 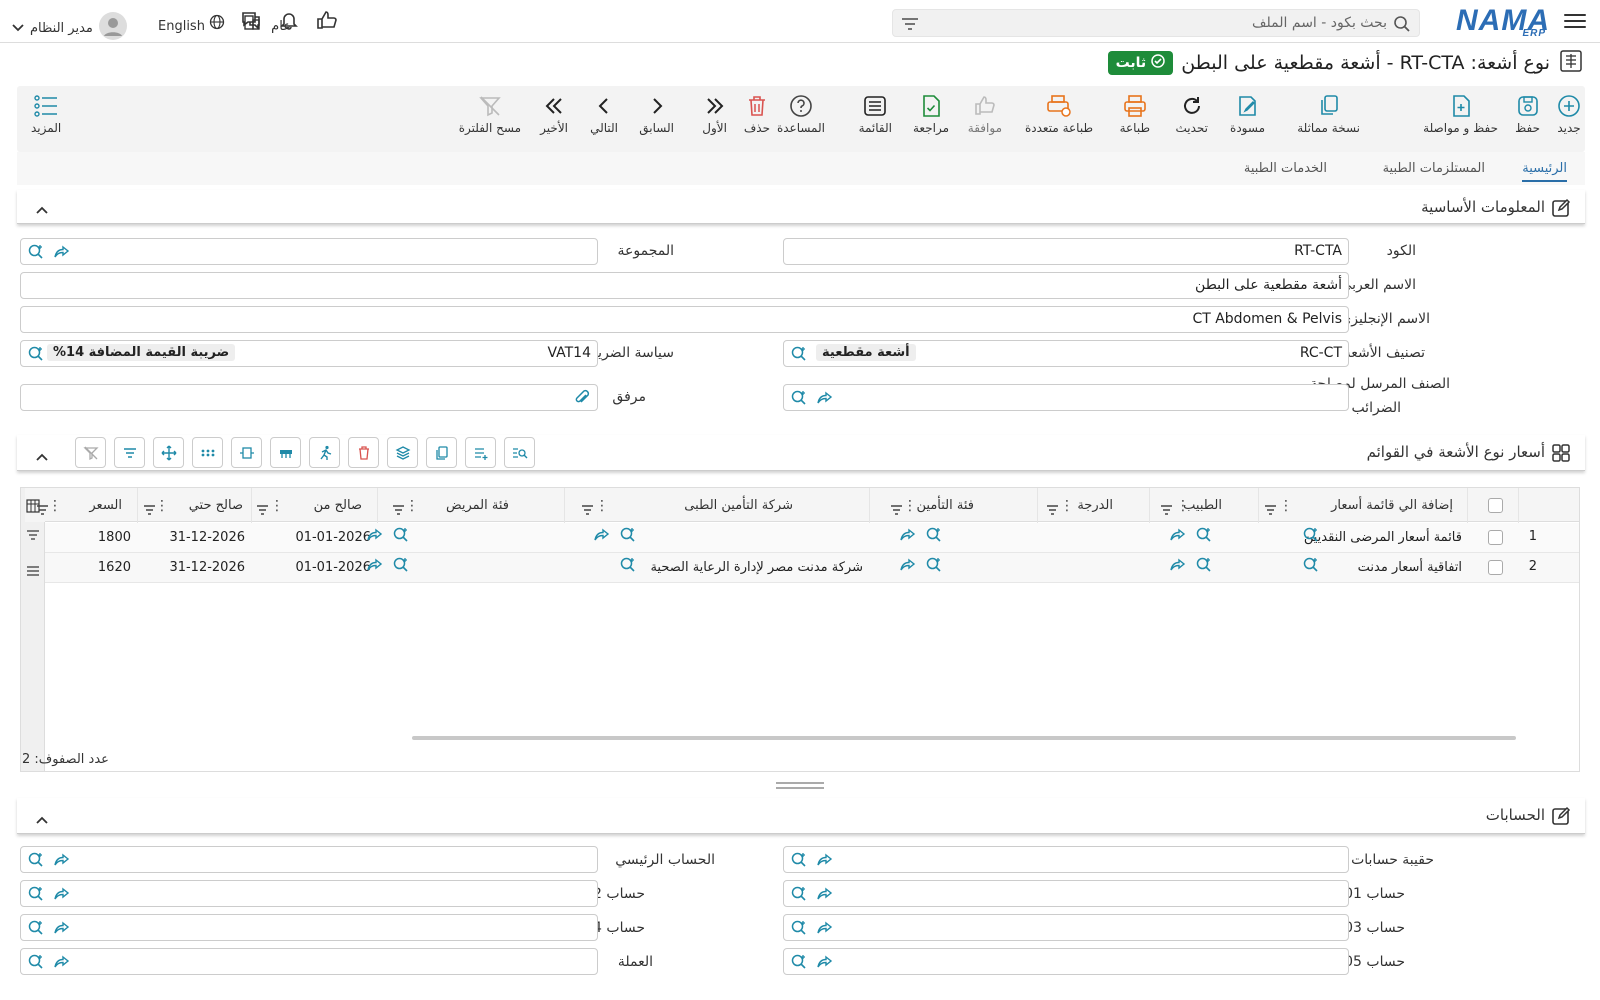 What do you see at coordinates (327, 22) in the screenshot?
I see `thumbs-up-icon` at bounding box center [327, 22].